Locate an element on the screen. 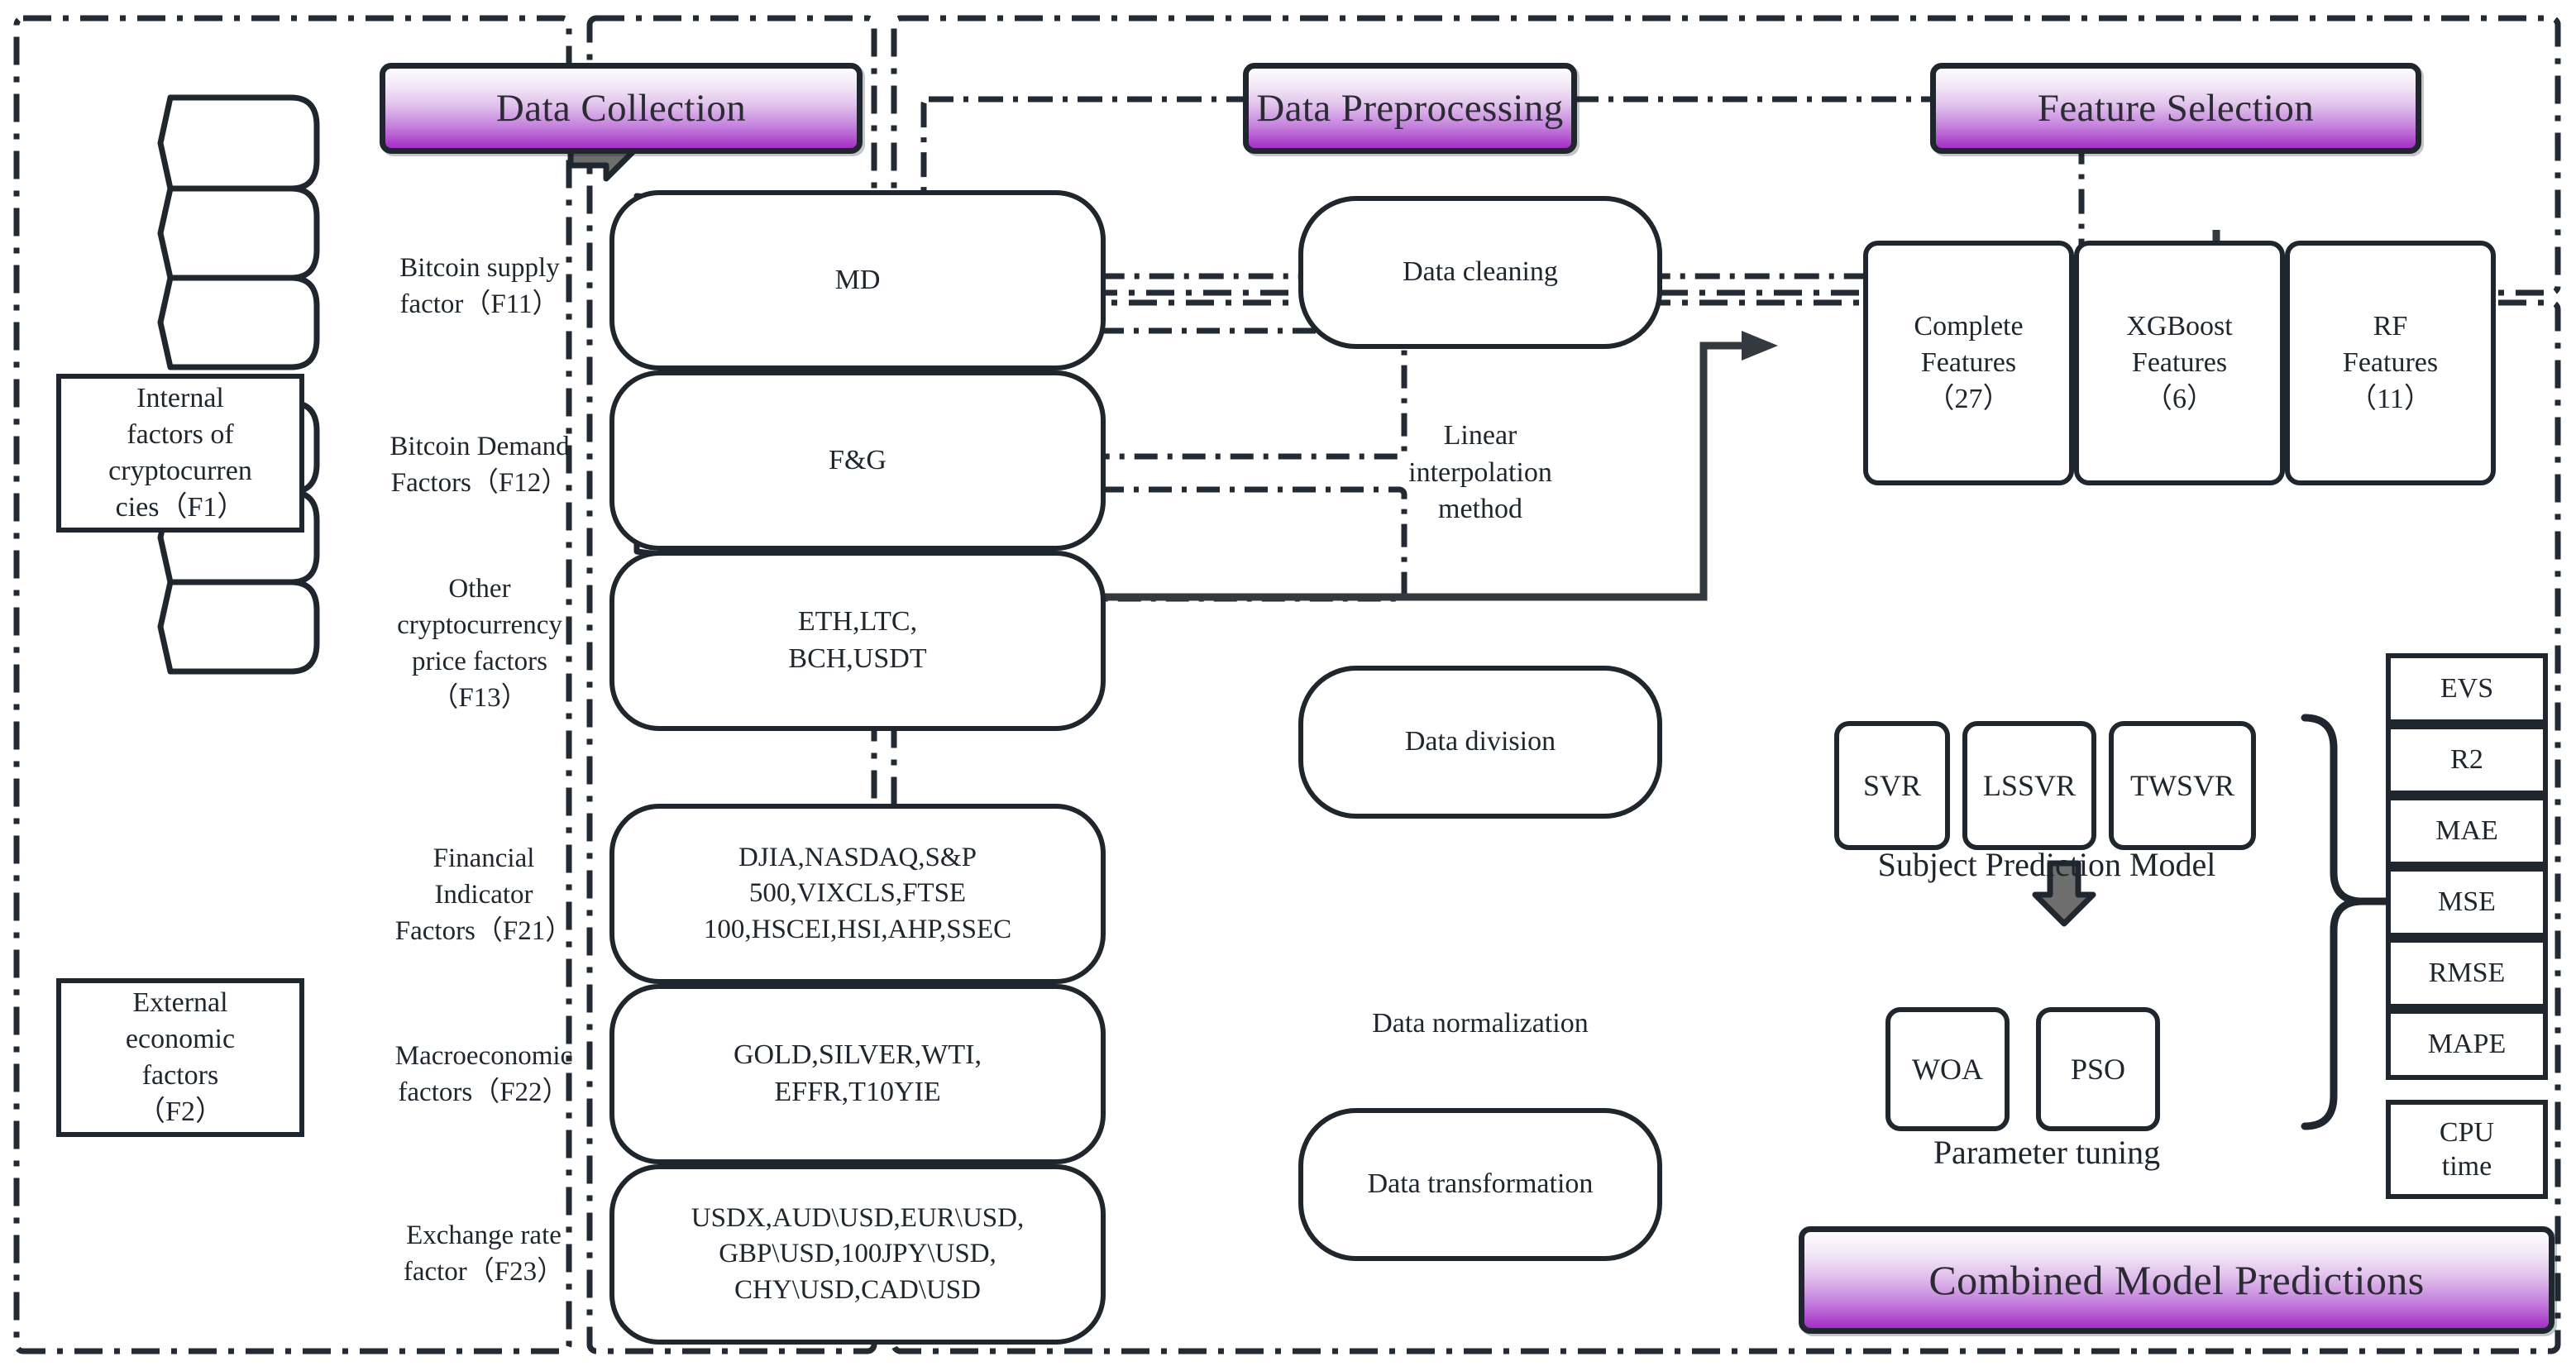 This screenshot has width=2576, height=1371. panel-title-data-preprocessing-label: Data Preprocessing is located at coordinates (1410, 108).